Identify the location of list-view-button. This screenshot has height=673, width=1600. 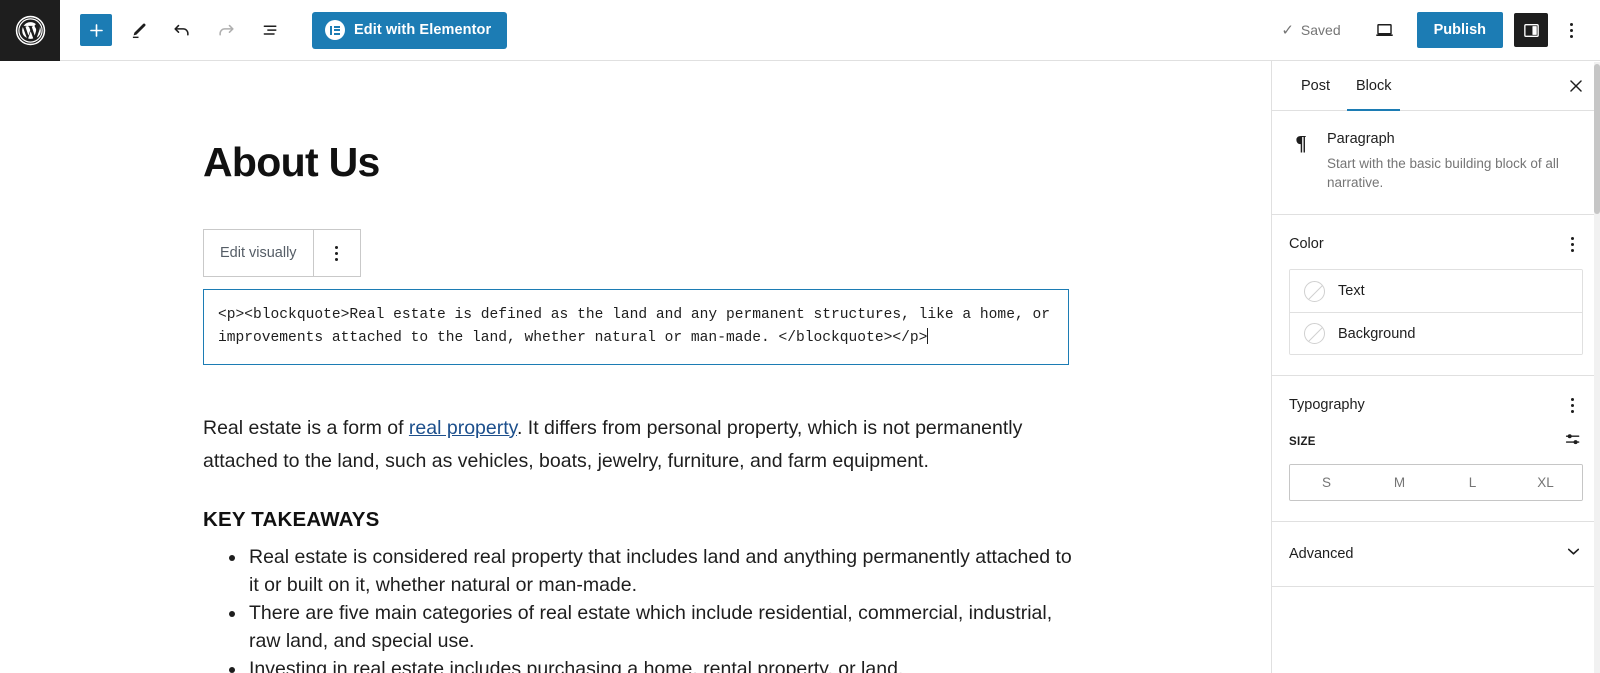
(270, 30).